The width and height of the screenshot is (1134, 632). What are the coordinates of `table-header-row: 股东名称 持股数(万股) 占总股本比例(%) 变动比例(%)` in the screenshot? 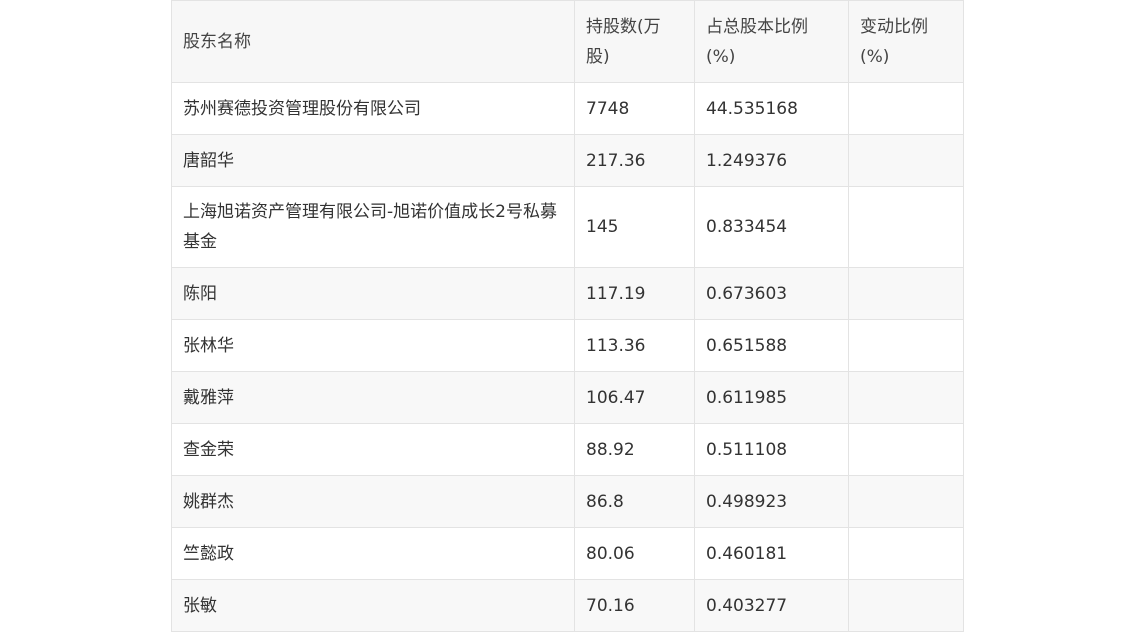 It's located at (567, 41).